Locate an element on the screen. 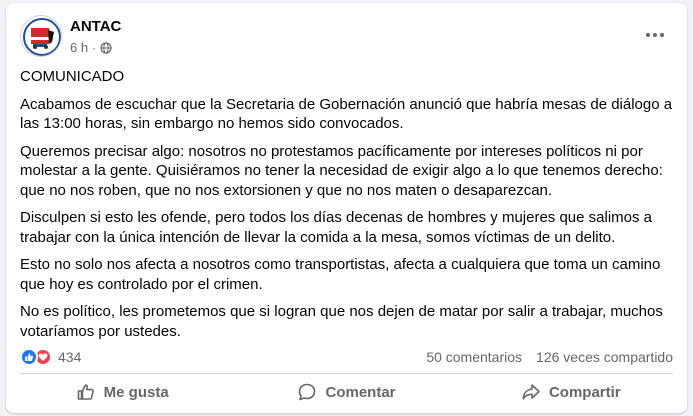 The height and width of the screenshot is (416, 693). post-meta: 6 h · is located at coordinates (91, 47).